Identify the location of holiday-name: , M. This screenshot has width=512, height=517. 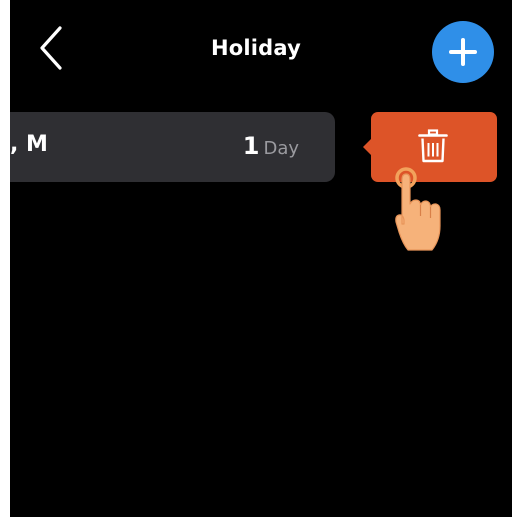
(29, 144).